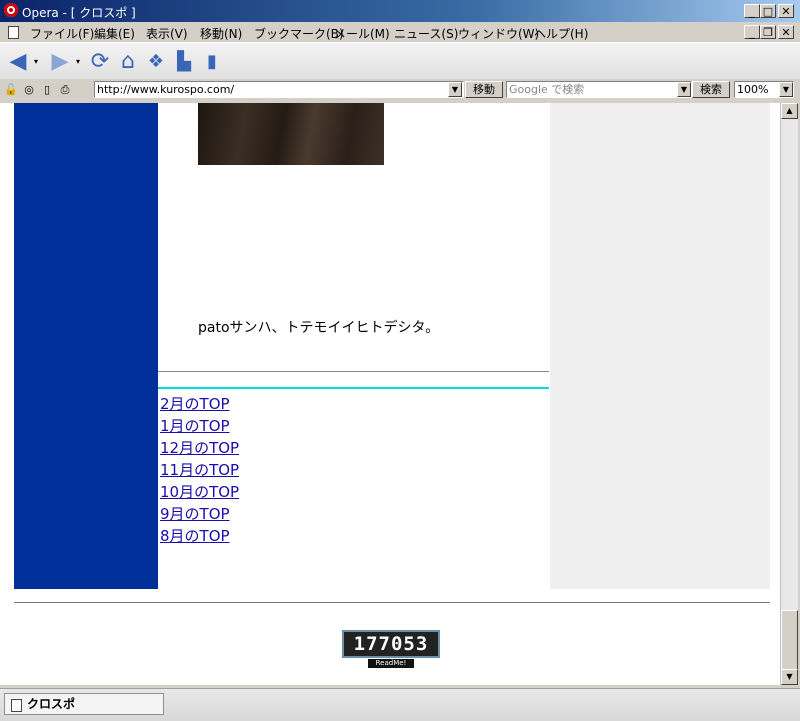  What do you see at coordinates (752, 32) in the screenshot?
I see `doc-minimize-button: _` at bounding box center [752, 32].